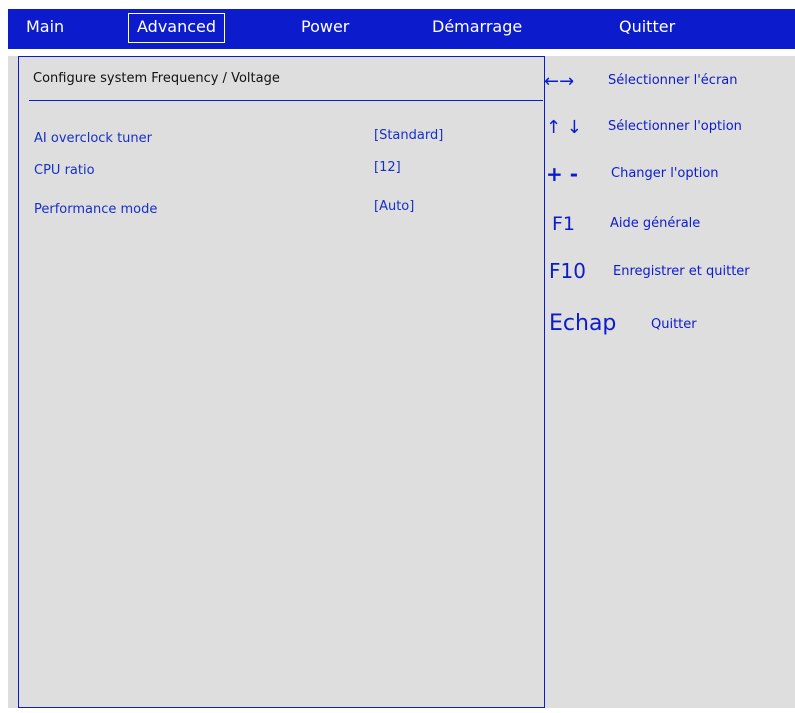 This screenshot has width=795, height=713. I want to click on setting-label: AI overclock tuner, so click(93, 138).